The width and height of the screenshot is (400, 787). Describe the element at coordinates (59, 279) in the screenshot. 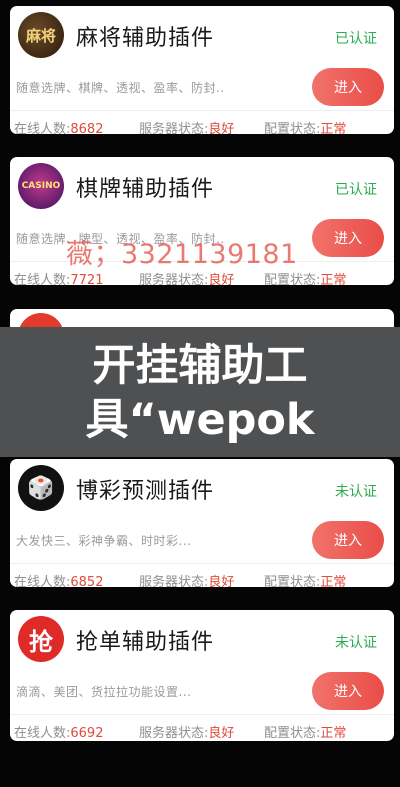

I see `online-count: 在线人数:7721` at that location.